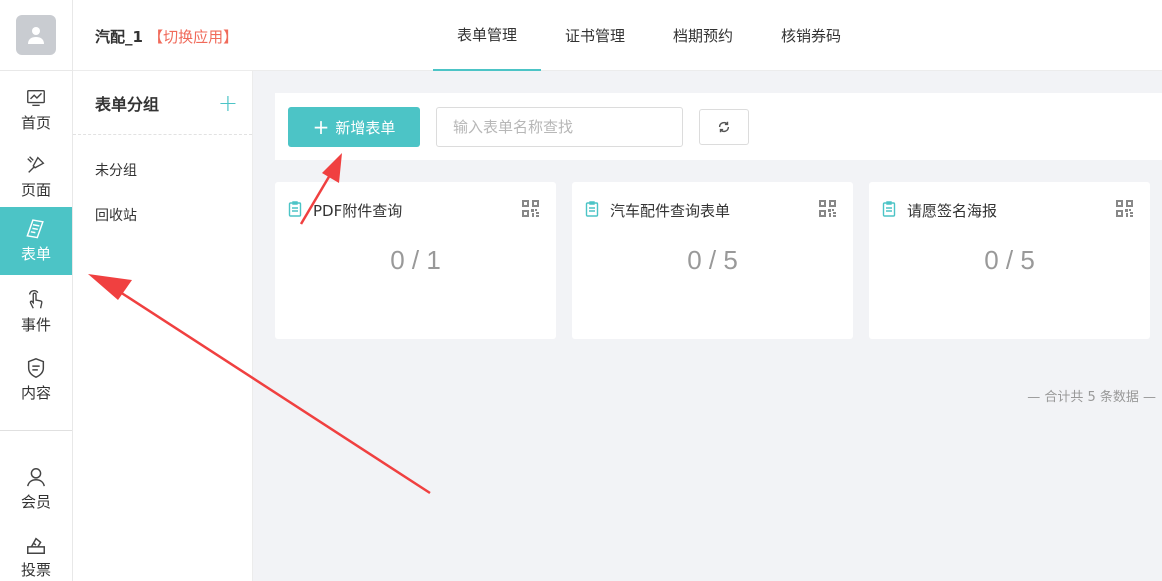  I want to click on sidebar-item-label: 首页, so click(35, 123).